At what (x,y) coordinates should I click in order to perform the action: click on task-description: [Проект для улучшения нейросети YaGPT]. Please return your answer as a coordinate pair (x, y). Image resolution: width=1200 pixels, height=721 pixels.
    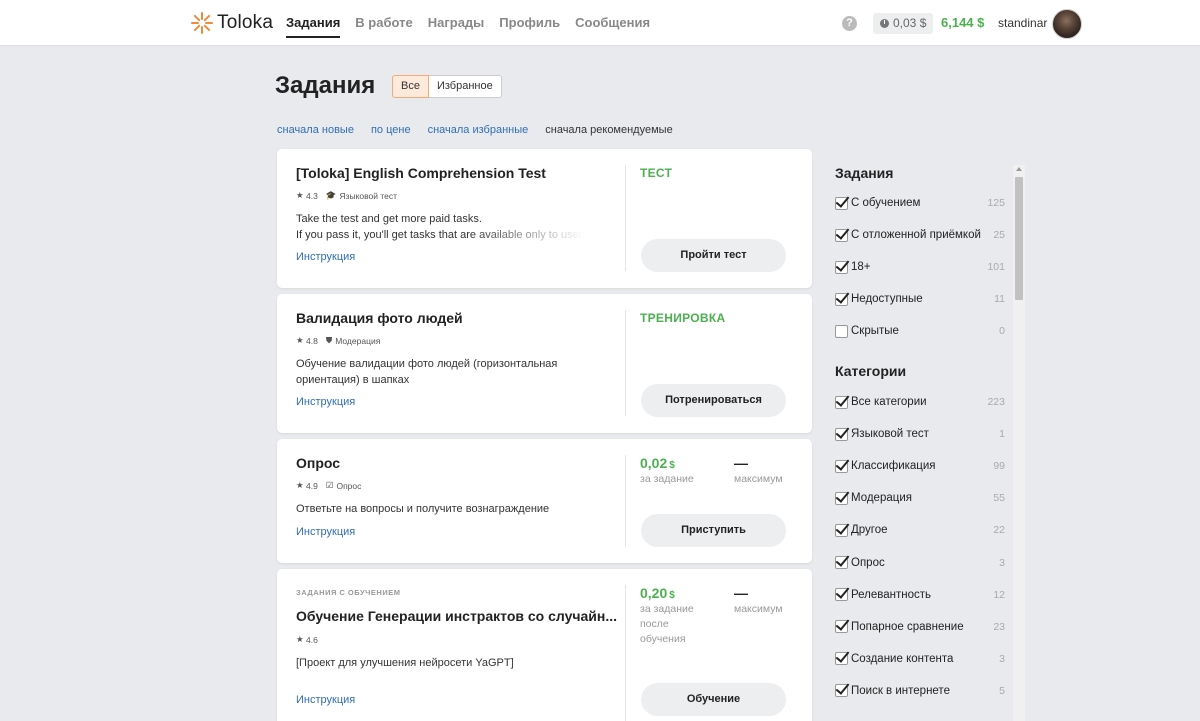
    Looking at the image, I should click on (405, 663).